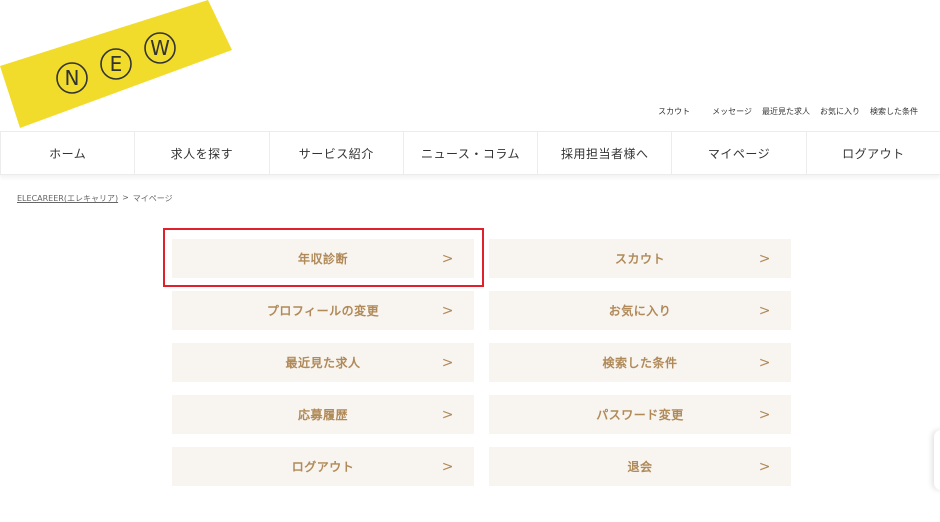  I want to click on menu-label: 応募履歴, so click(322, 415).